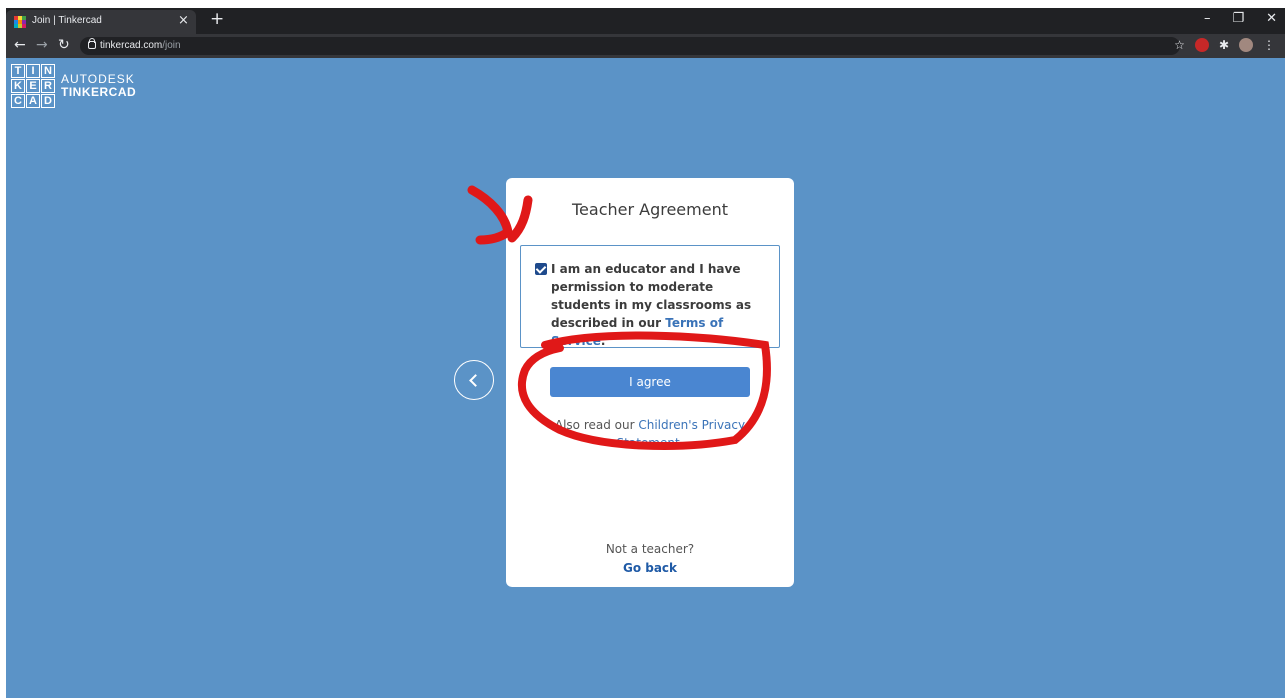  What do you see at coordinates (1246, 45) in the screenshot?
I see `profile-avatar-icon` at bounding box center [1246, 45].